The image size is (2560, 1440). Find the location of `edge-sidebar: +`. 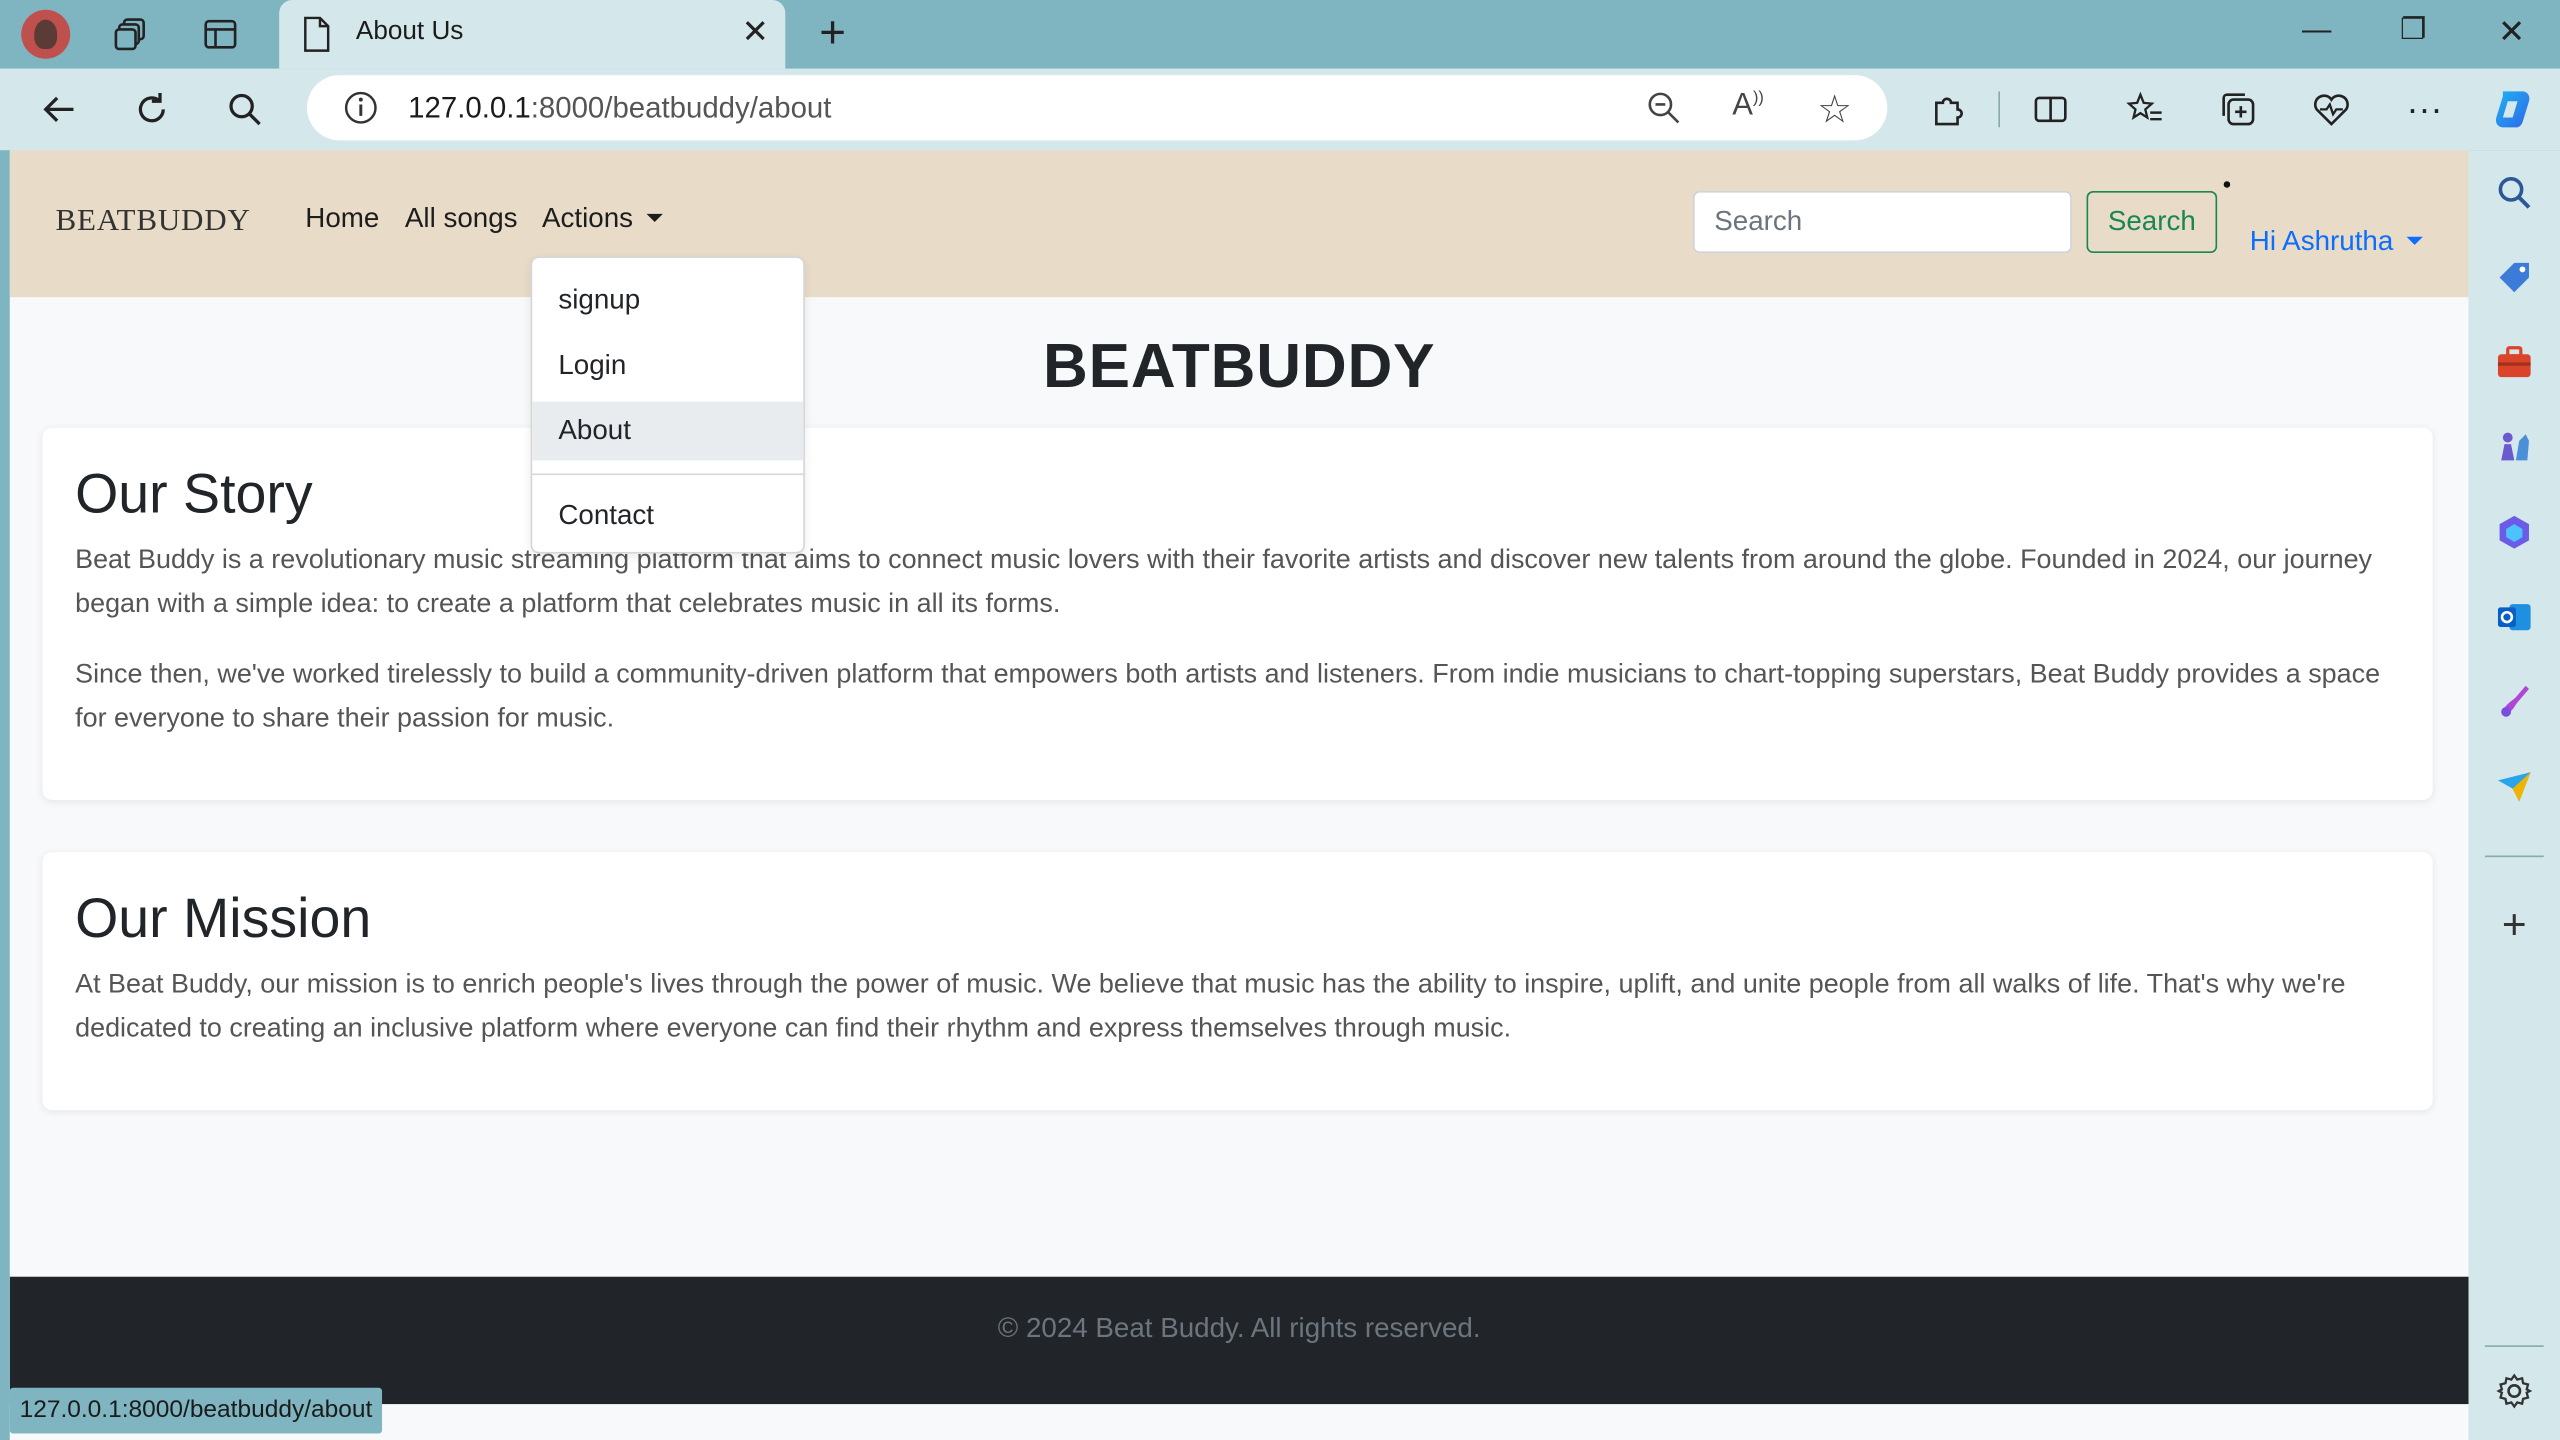

edge-sidebar: + is located at coordinates (2514, 795).